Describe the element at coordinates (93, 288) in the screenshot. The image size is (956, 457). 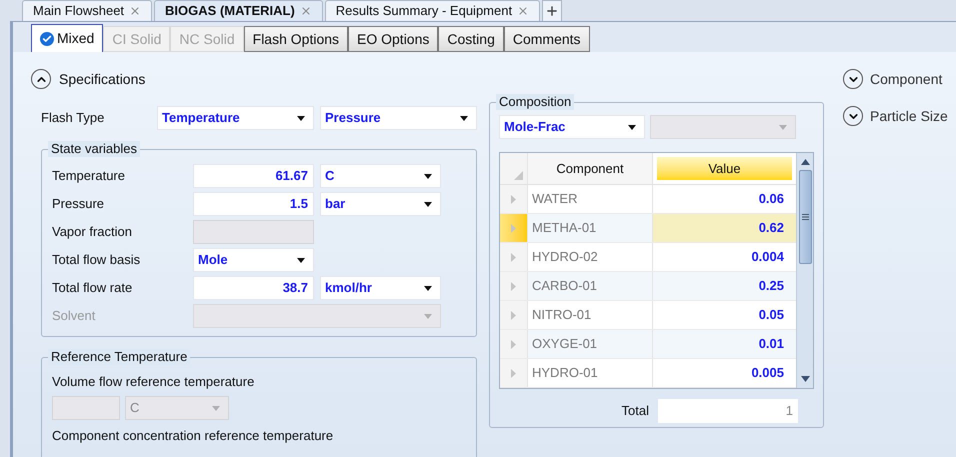
I see `field-label: Total flow rate` at that location.